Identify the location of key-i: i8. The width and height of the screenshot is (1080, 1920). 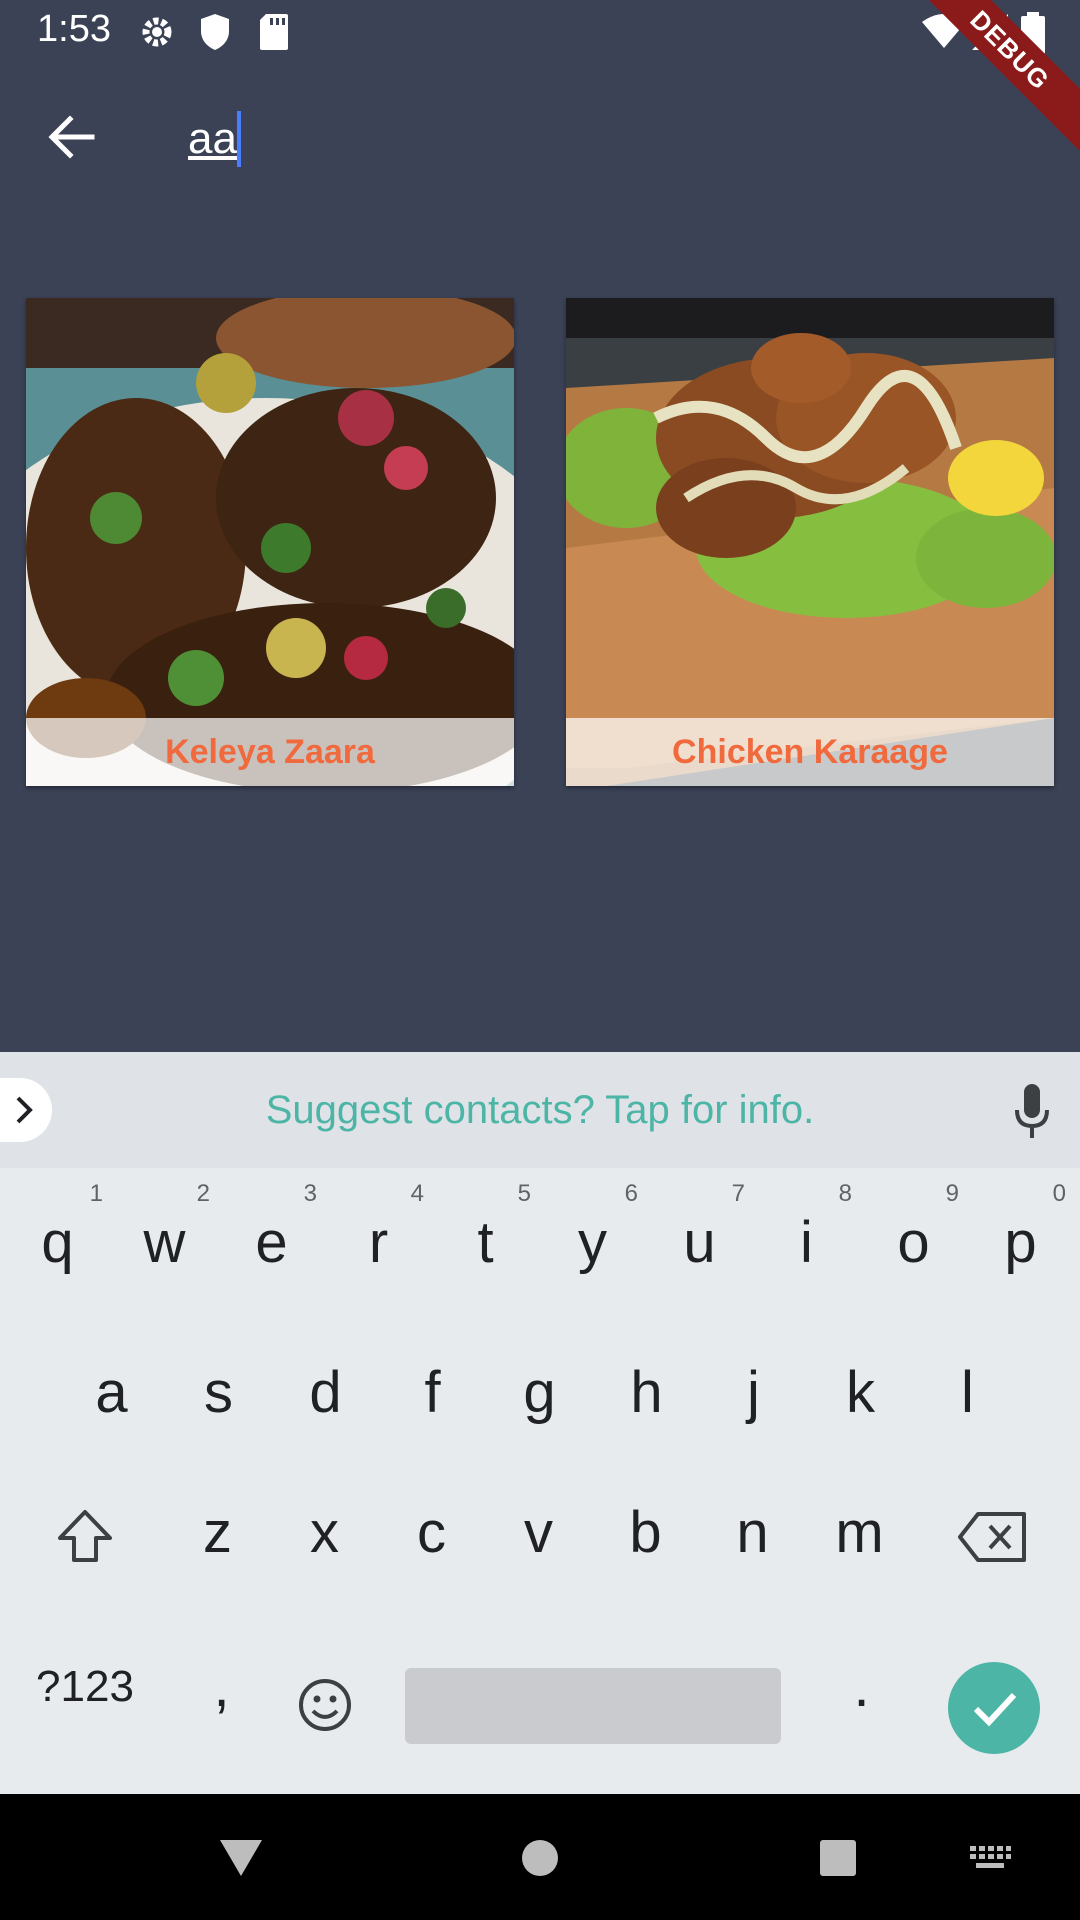
(806, 1243).